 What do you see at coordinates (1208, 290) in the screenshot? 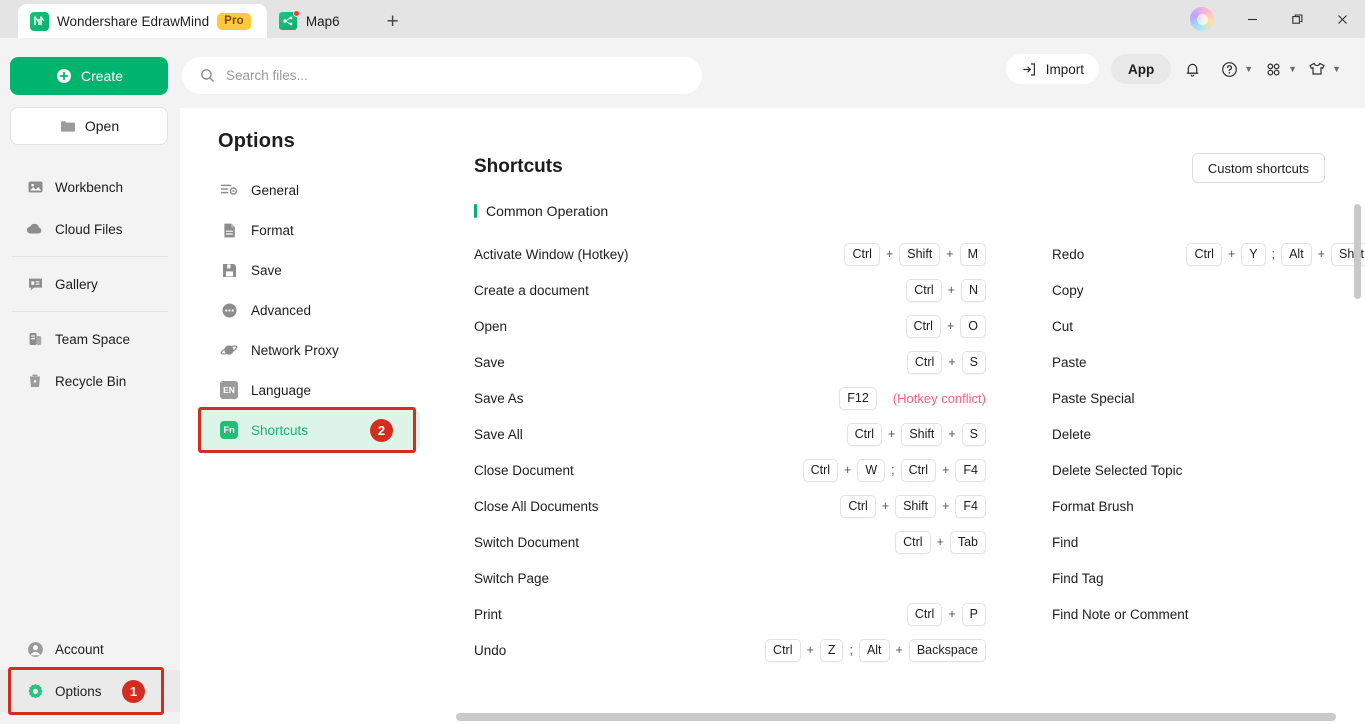
I see `shortcut-row: Copy` at bounding box center [1208, 290].